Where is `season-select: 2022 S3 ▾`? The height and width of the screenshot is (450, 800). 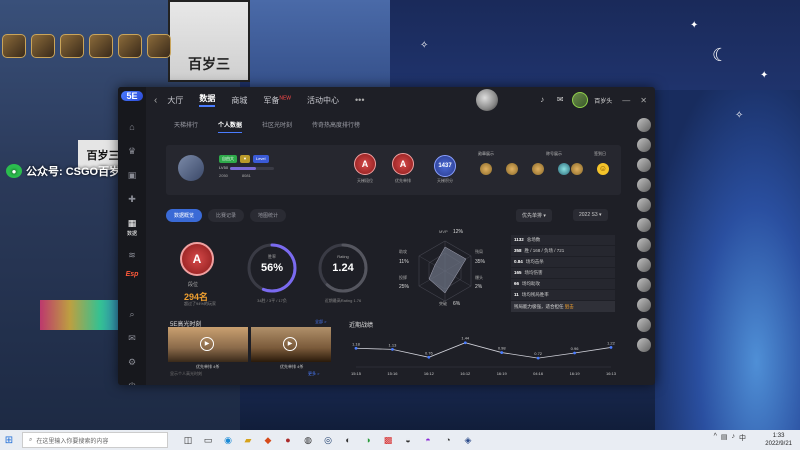
season-select: 2022 S3 ▾ is located at coordinates (590, 215).